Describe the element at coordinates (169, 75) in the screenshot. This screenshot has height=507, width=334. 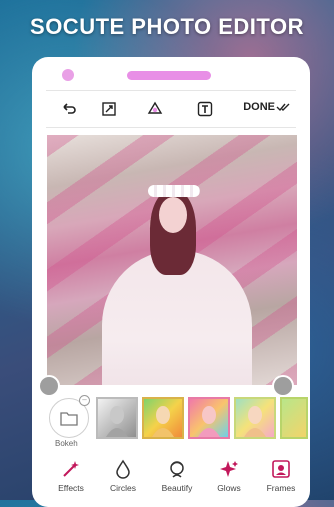
I see `speaker-bar` at that location.